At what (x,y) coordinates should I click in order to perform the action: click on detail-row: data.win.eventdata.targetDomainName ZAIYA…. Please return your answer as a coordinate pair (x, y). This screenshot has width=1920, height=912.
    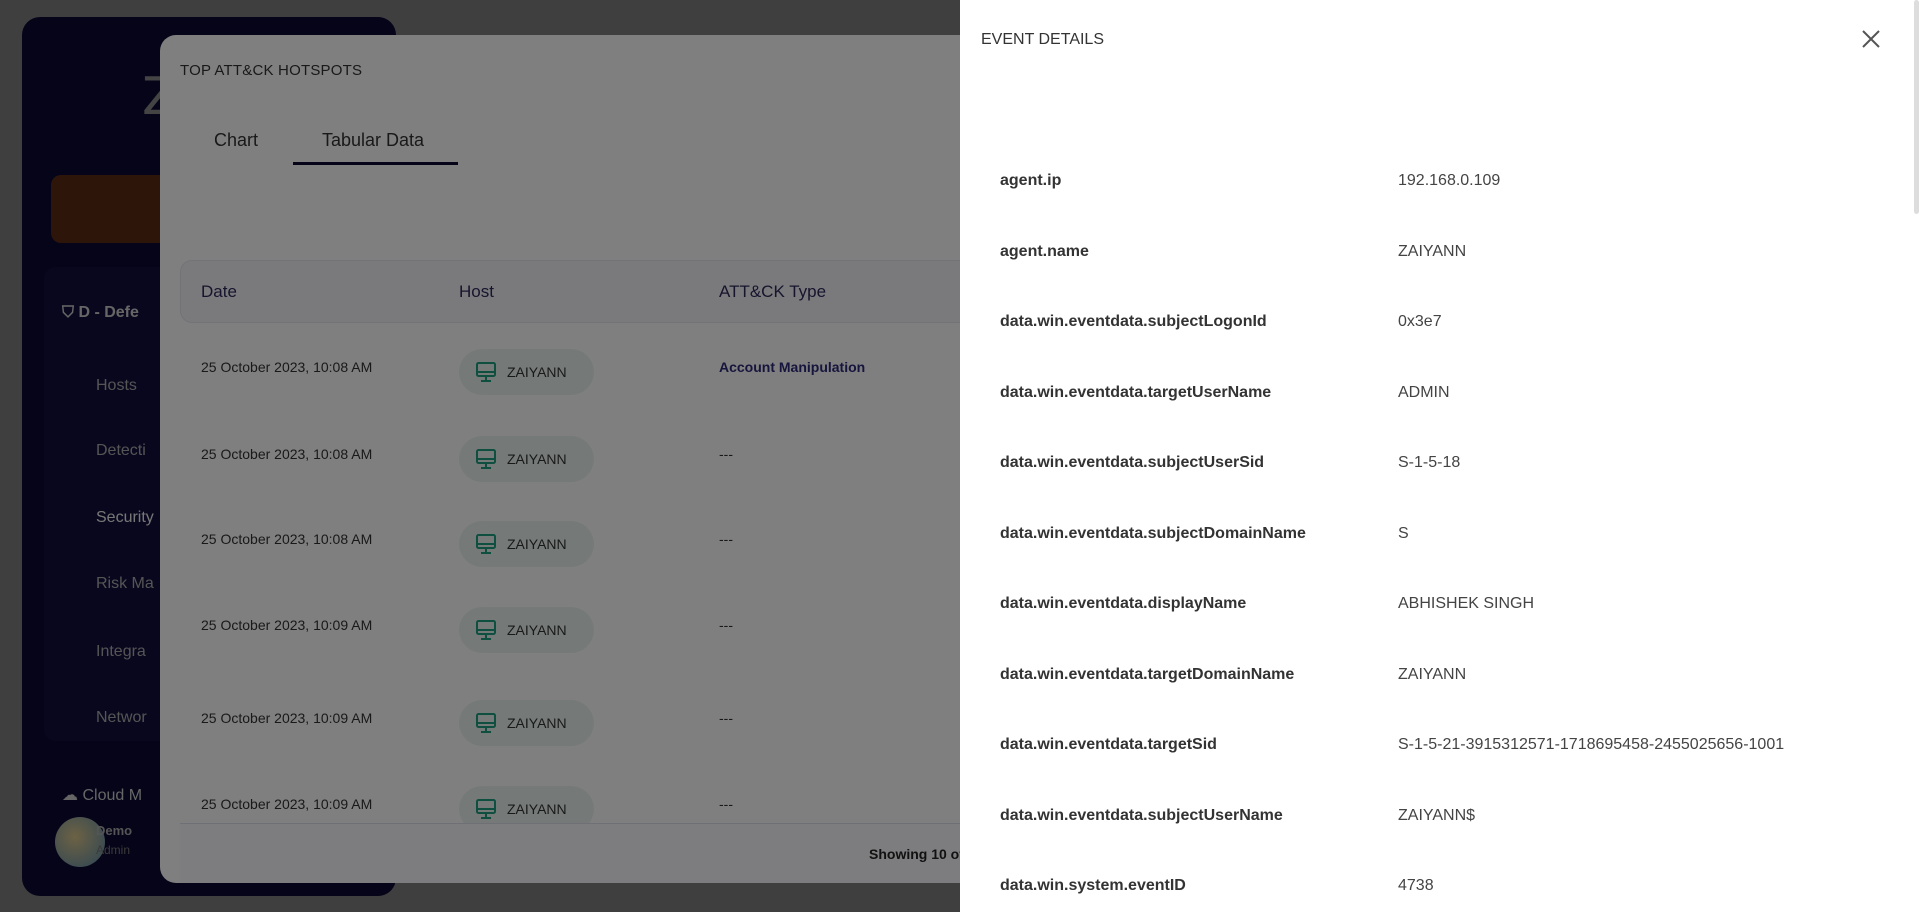
    Looking at the image, I should click on (1440, 678).